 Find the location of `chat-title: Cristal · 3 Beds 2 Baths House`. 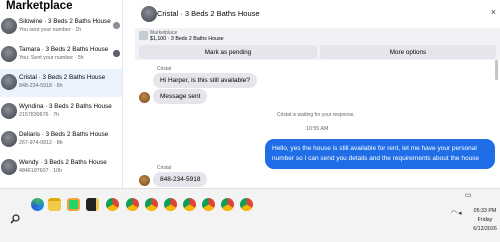

chat-title: Cristal · 3 Beds 2 Baths House is located at coordinates (208, 13).